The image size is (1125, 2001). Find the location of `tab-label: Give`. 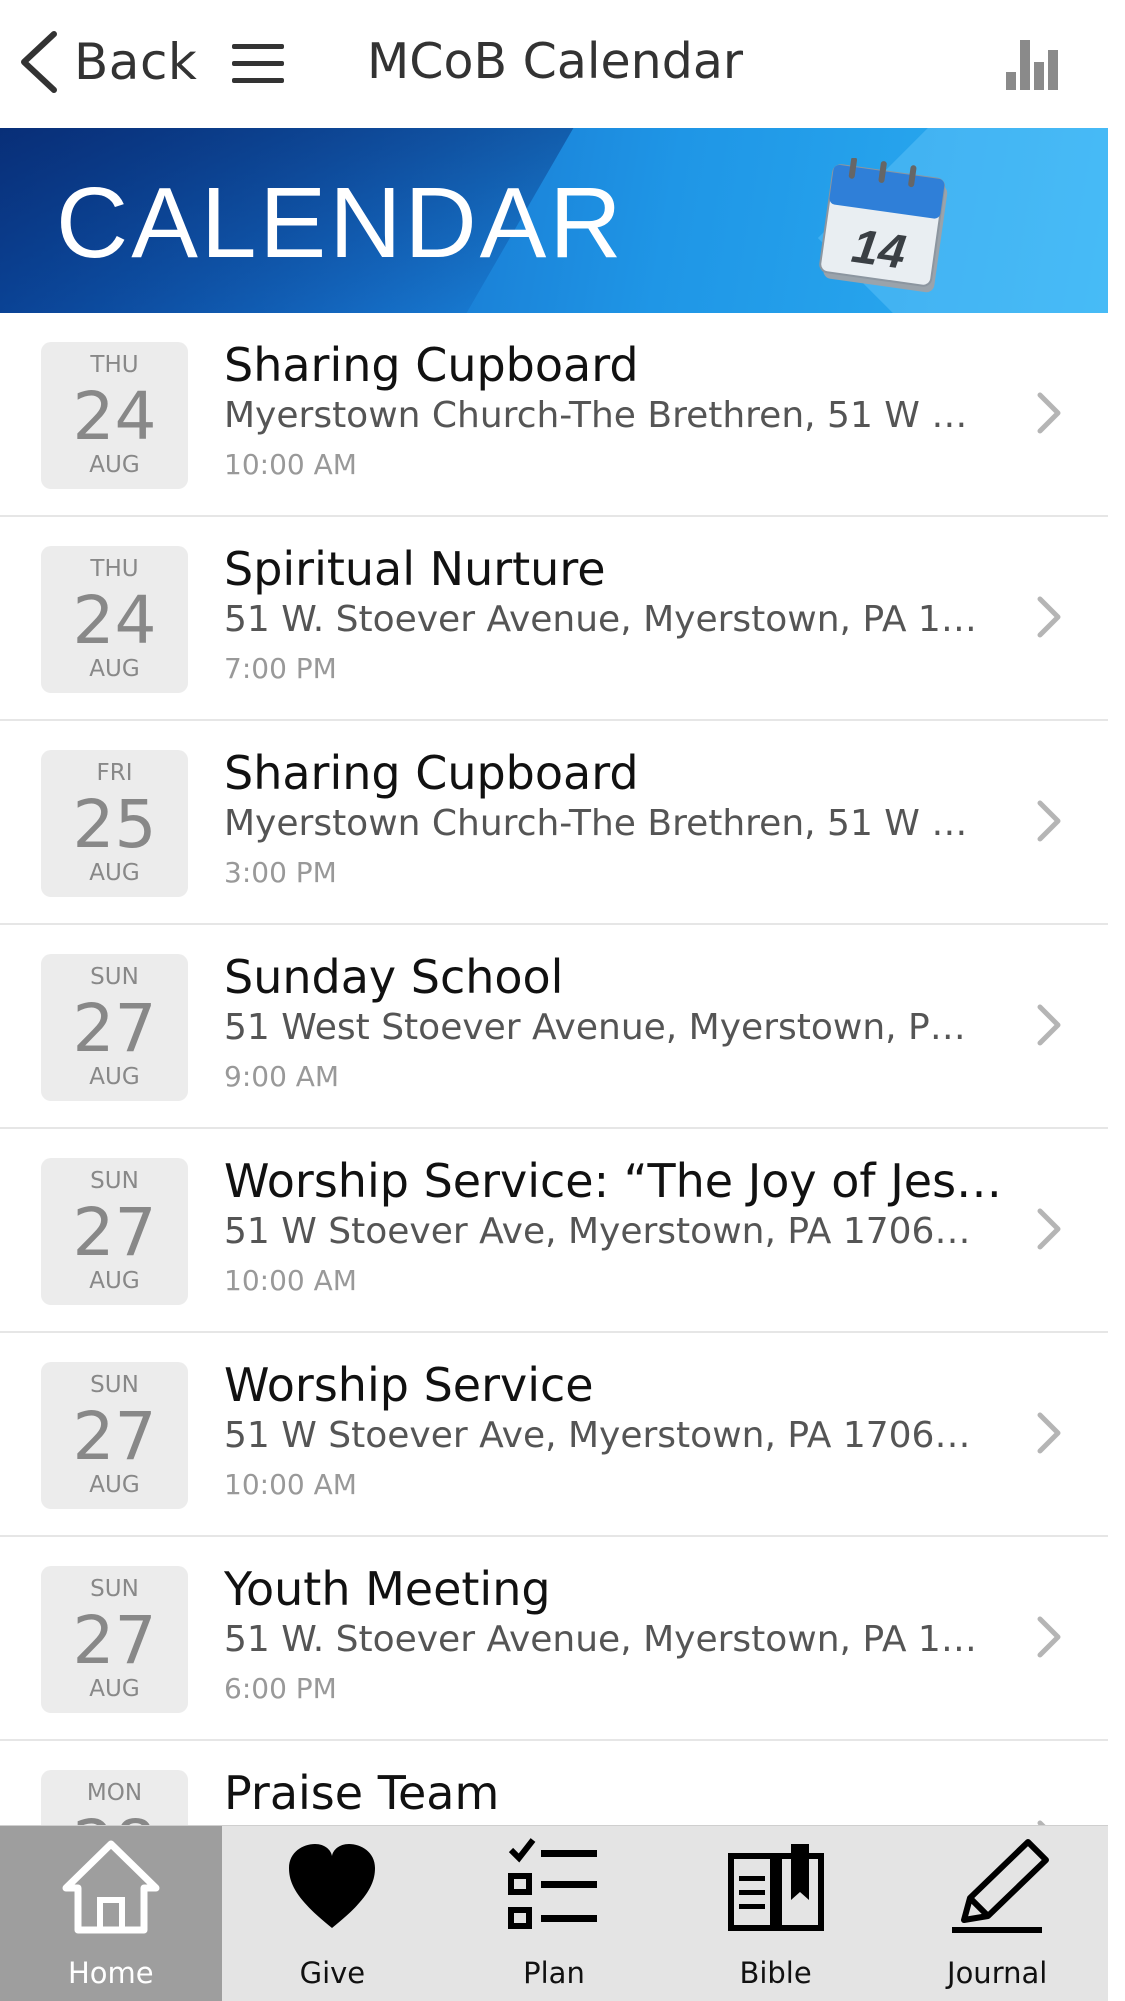

tab-label: Give is located at coordinates (332, 1973).